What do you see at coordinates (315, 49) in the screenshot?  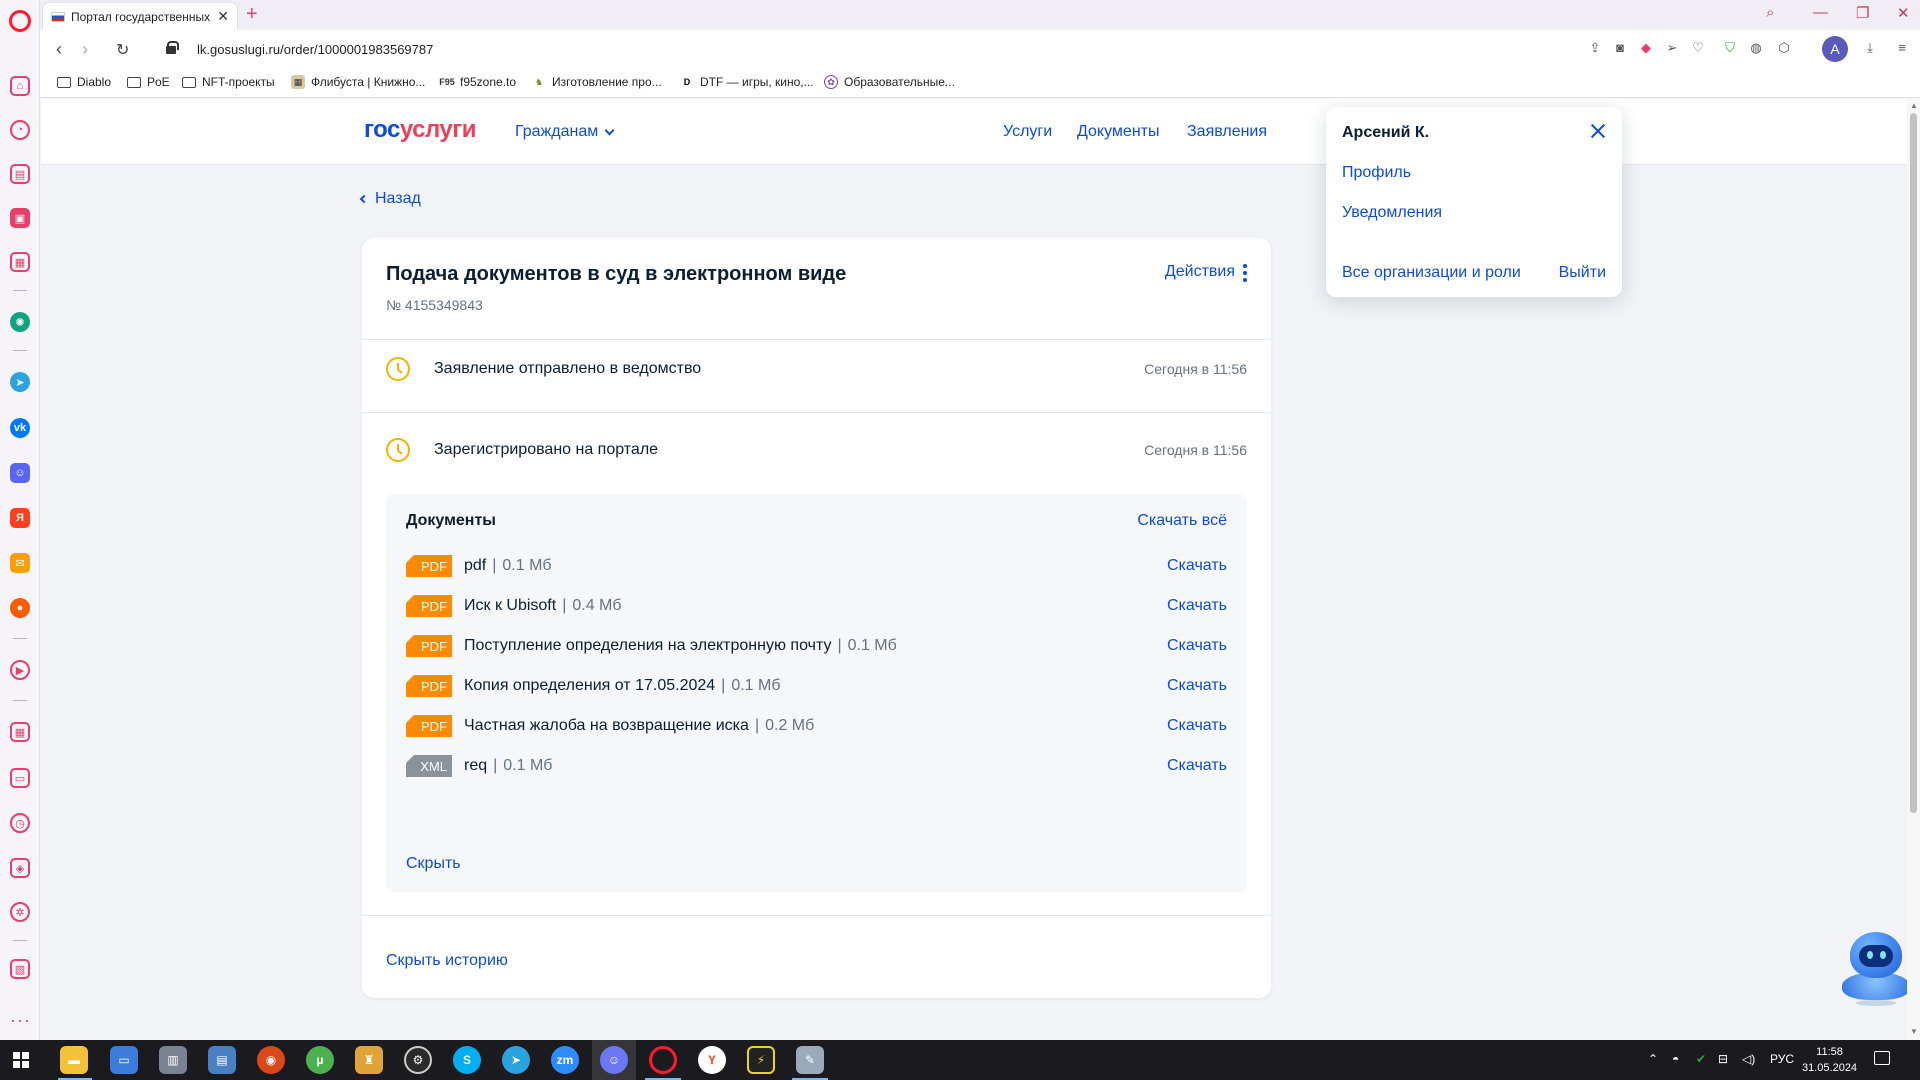 I see `url-field: lk.gosuslugi.ru/order/1000001983569787` at bounding box center [315, 49].